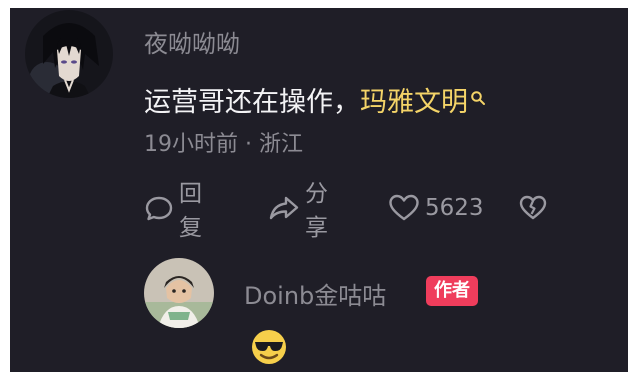  I want to click on reply-label: 回复, so click(190, 211).